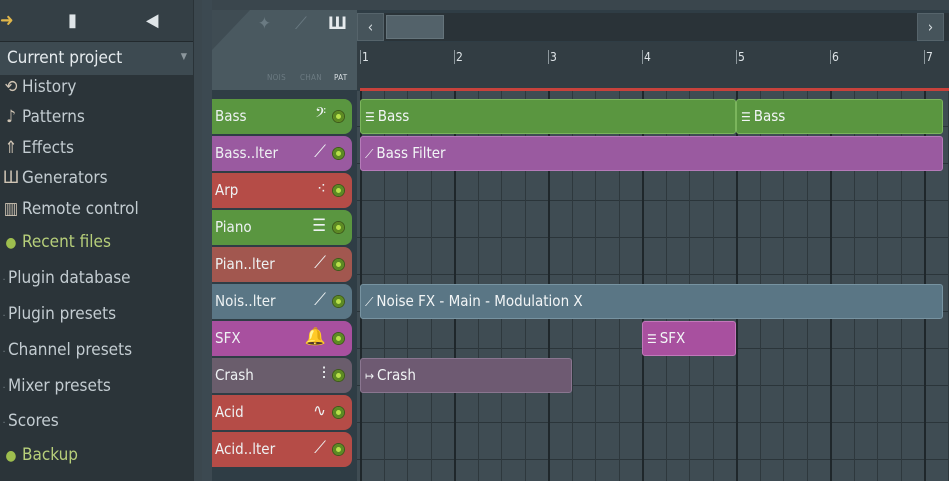 The image size is (949, 481). I want to click on remote-icon: ▥, so click(11, 209).